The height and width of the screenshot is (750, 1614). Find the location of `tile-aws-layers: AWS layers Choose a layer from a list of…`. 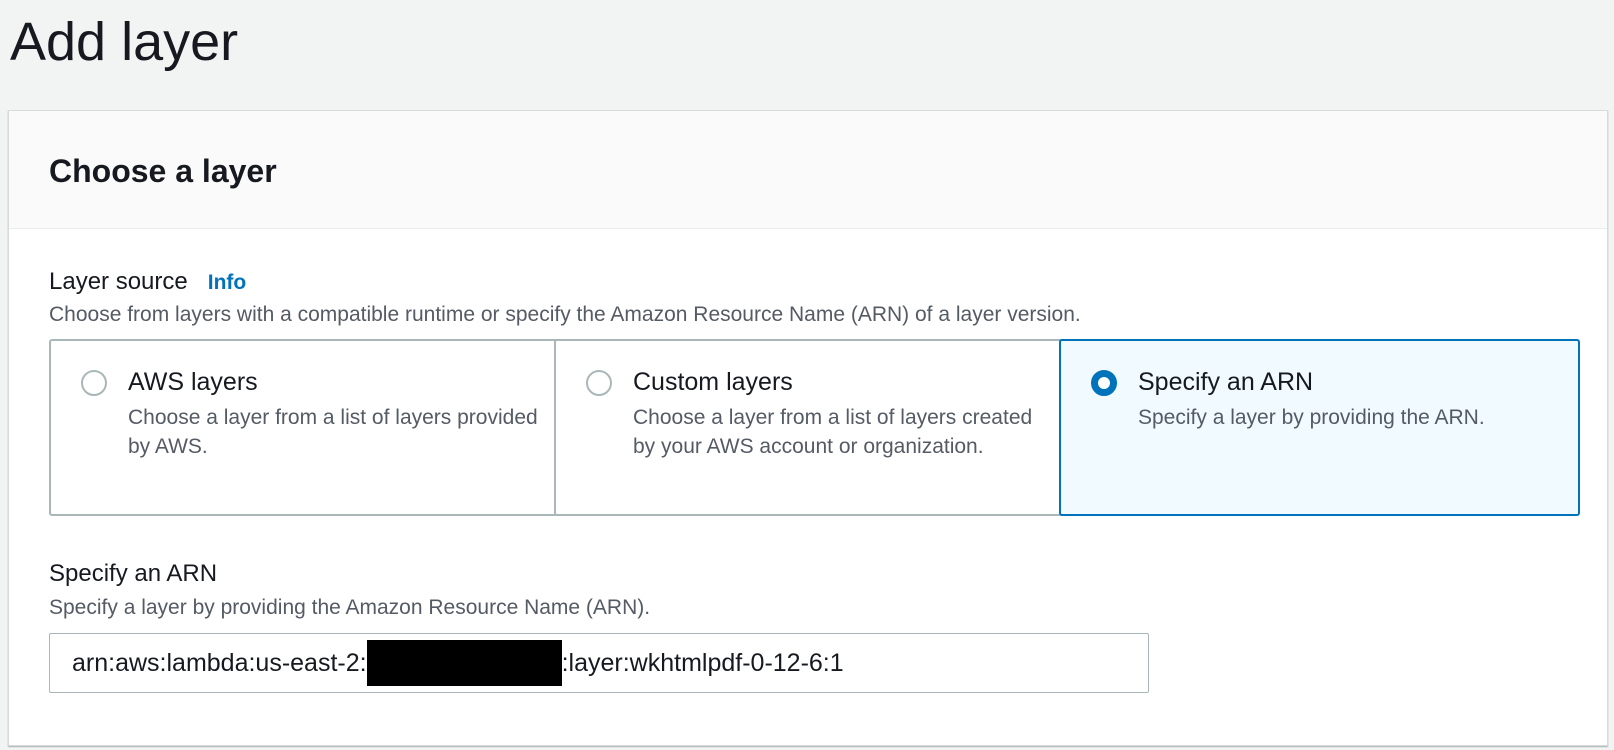

tile-aws-layers: AWS layers Choose a layer from a list of… is located at coordinates (309, 427).